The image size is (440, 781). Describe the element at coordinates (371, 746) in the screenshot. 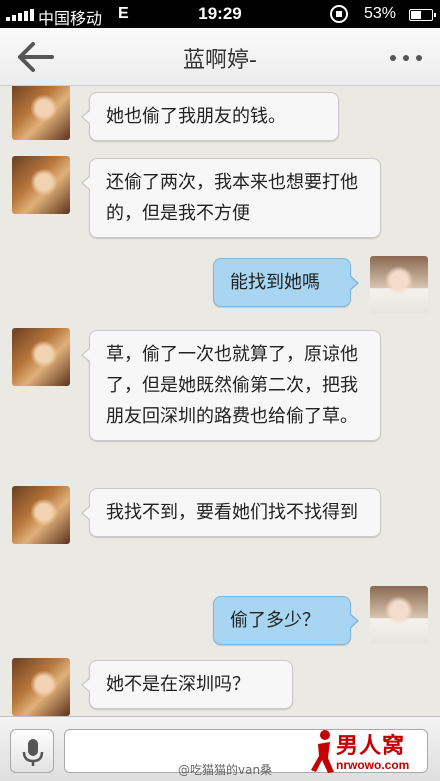

I see `logo-brand: 男人窝` at that location.